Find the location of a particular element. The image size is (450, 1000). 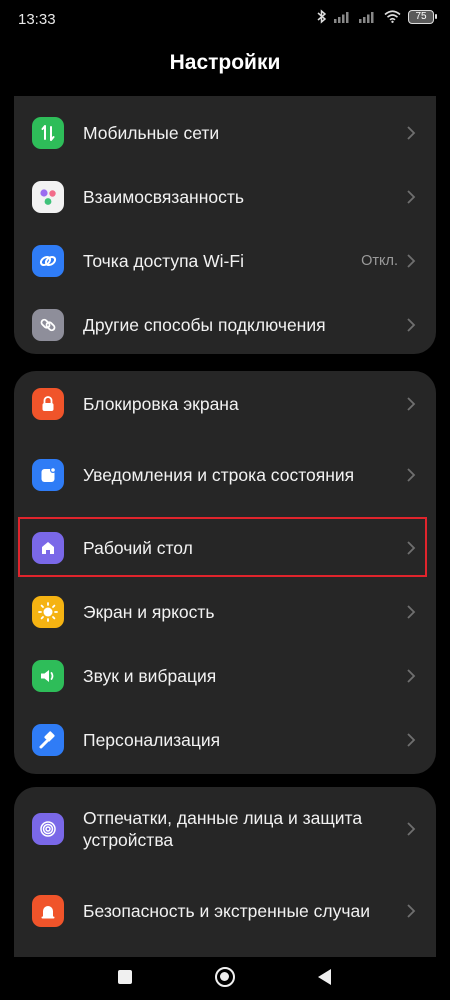

settings-item-label: Персонализация is located at coordinates (152, 740).